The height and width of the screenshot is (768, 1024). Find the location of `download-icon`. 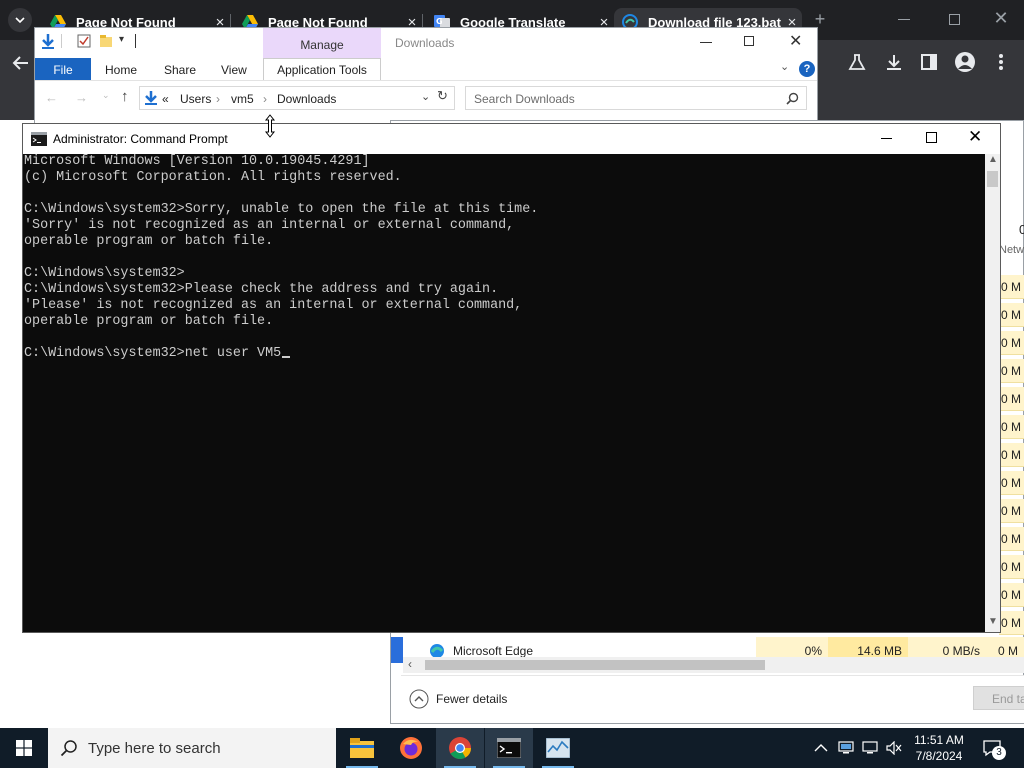

download-icon is located at coordinates (894, 62).